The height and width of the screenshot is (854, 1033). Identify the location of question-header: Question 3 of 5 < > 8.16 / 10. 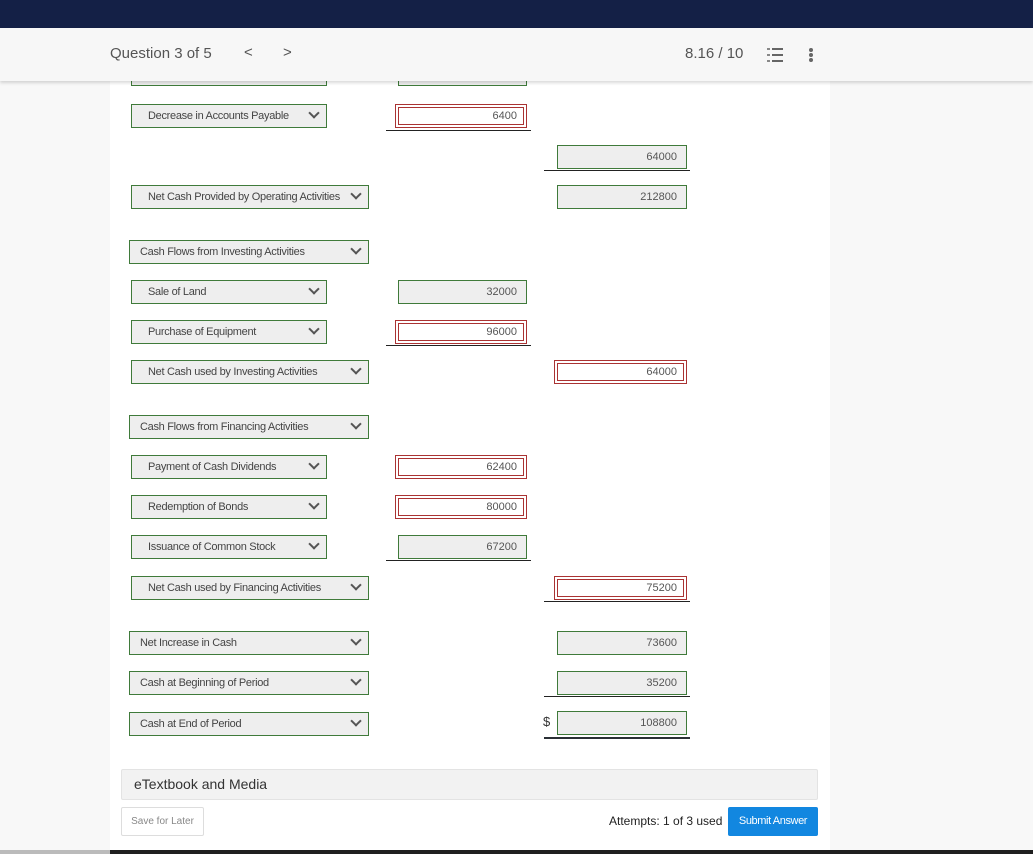
(516, 54).